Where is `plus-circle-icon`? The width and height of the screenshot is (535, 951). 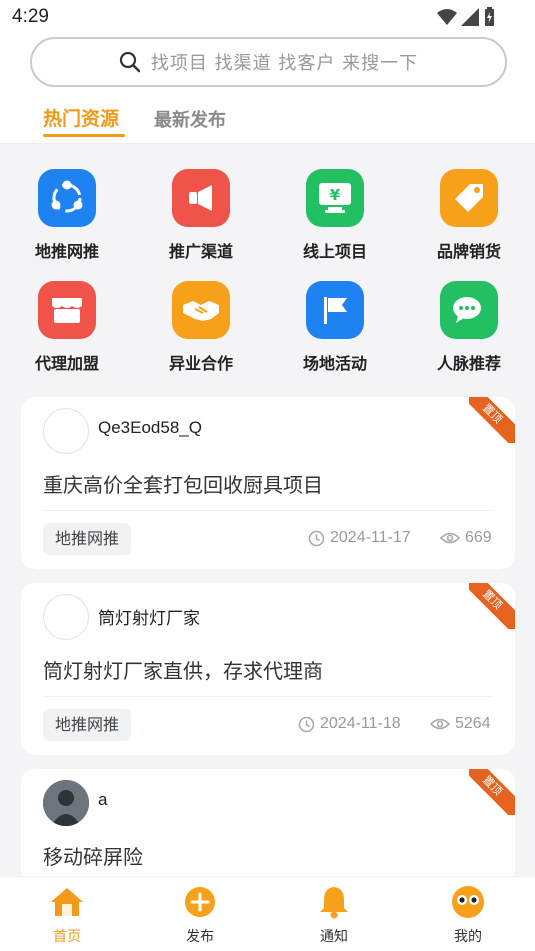
plus-circle-icon is located at coordinates (200, 902).